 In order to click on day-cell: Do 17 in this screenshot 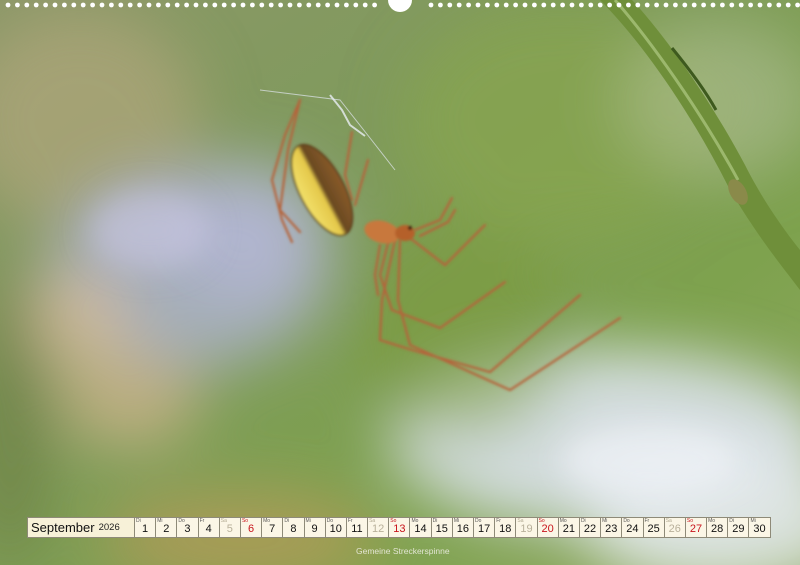, I will do `click(485, 527)`.